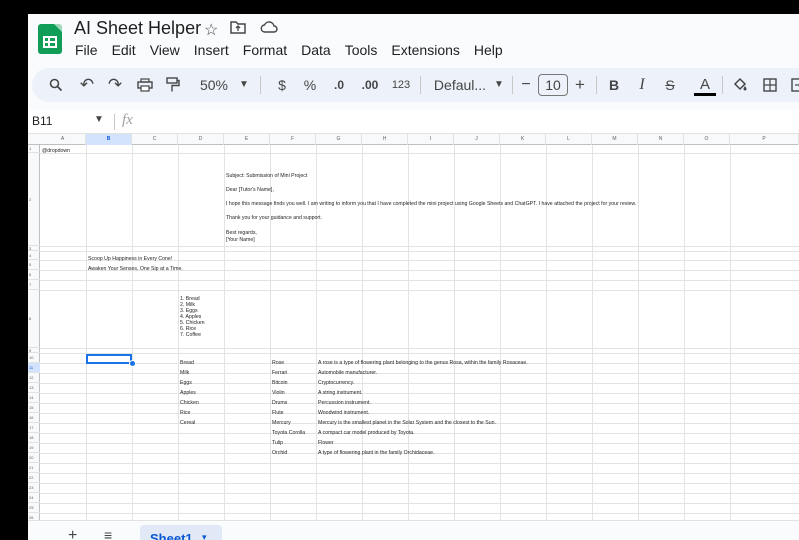 This screenshot has height=540, width=799. I want to click on column-header-o: O, so click(707, 139).